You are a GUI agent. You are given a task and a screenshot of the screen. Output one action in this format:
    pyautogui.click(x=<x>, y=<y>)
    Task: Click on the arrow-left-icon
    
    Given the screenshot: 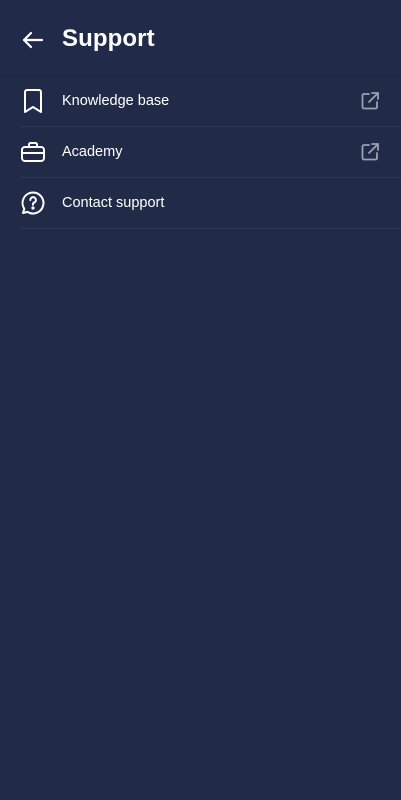 What is the action you would take?
    pyautogui.click(x=33, y=40)
    